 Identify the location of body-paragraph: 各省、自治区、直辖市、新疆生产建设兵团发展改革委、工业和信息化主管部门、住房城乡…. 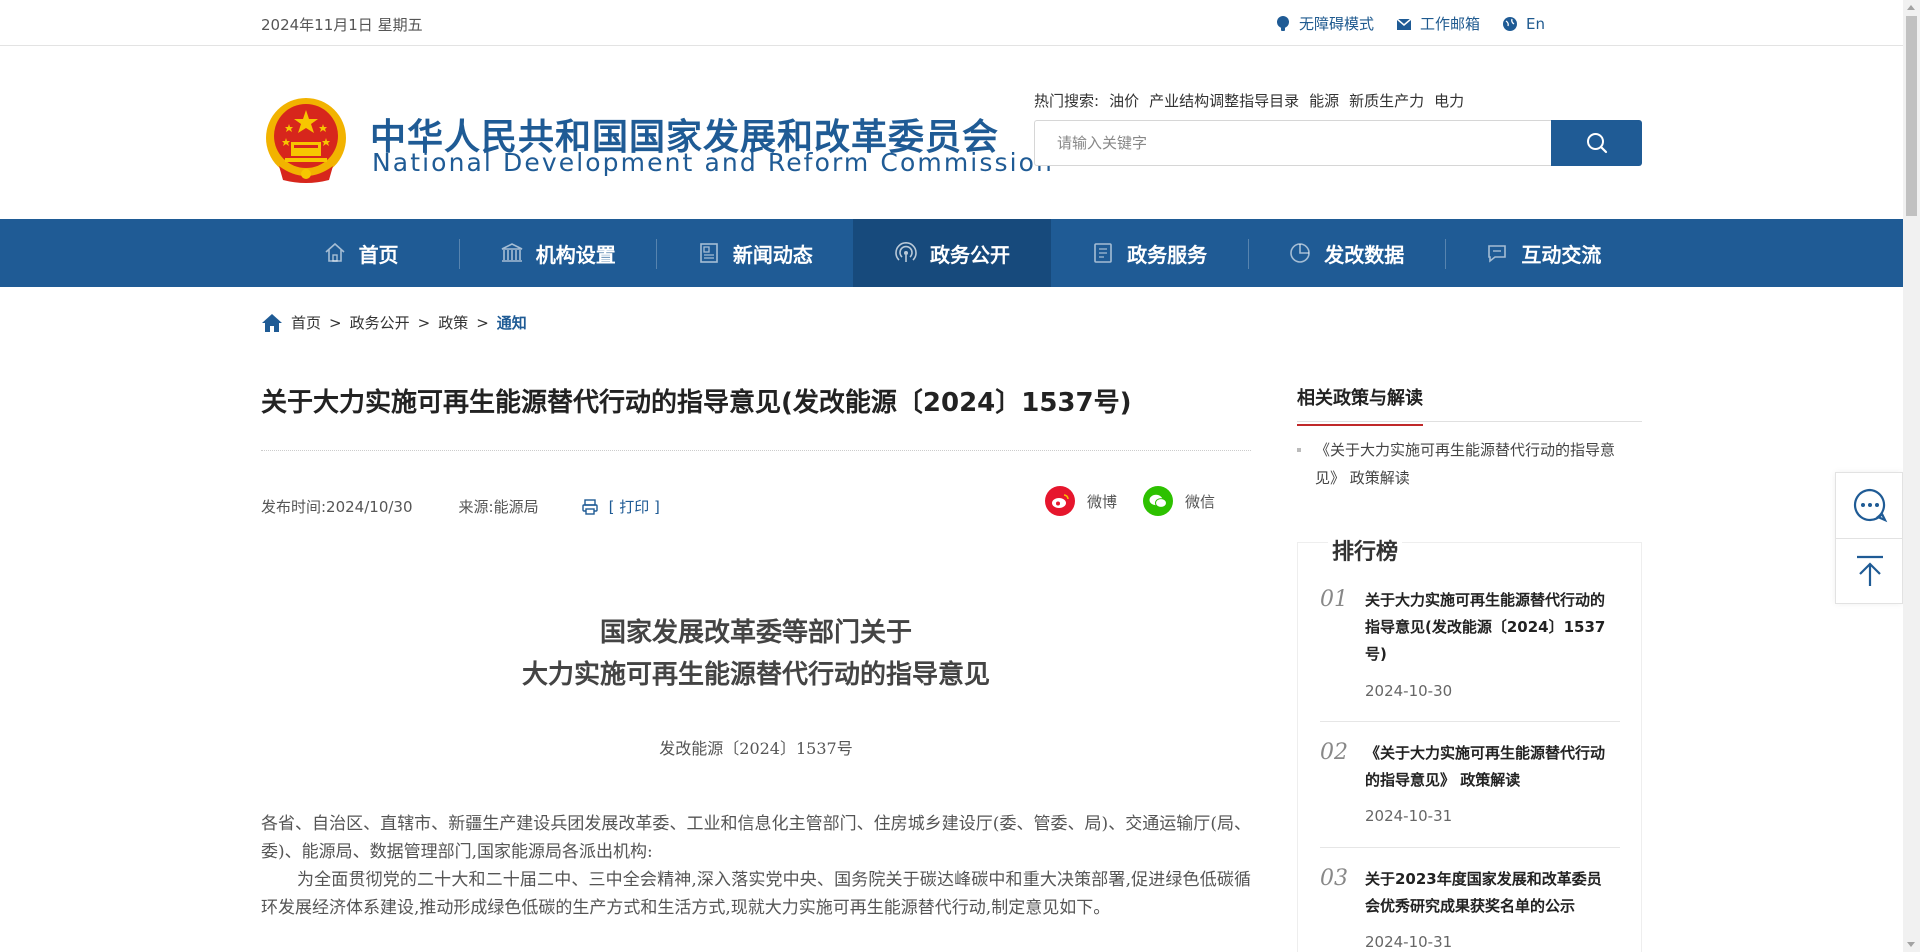
(756, 838).